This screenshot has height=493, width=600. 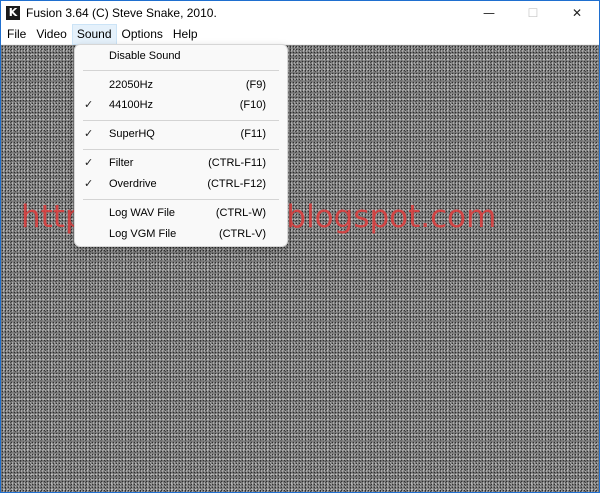 I want to click on menu-bar: File Video Sound Options Help, so click(x=300, y=34).